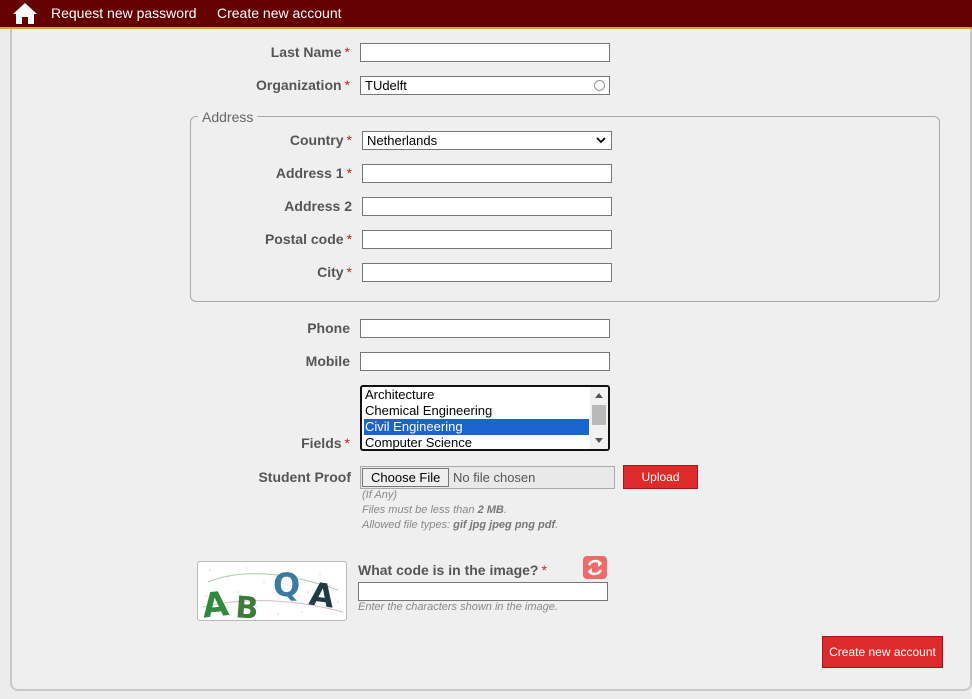 The height and width of the screenshot is (699, 972). Describe the element at coordinates (599, 85) in the screenshot. I see `autofill-indicator-icon` at that location.